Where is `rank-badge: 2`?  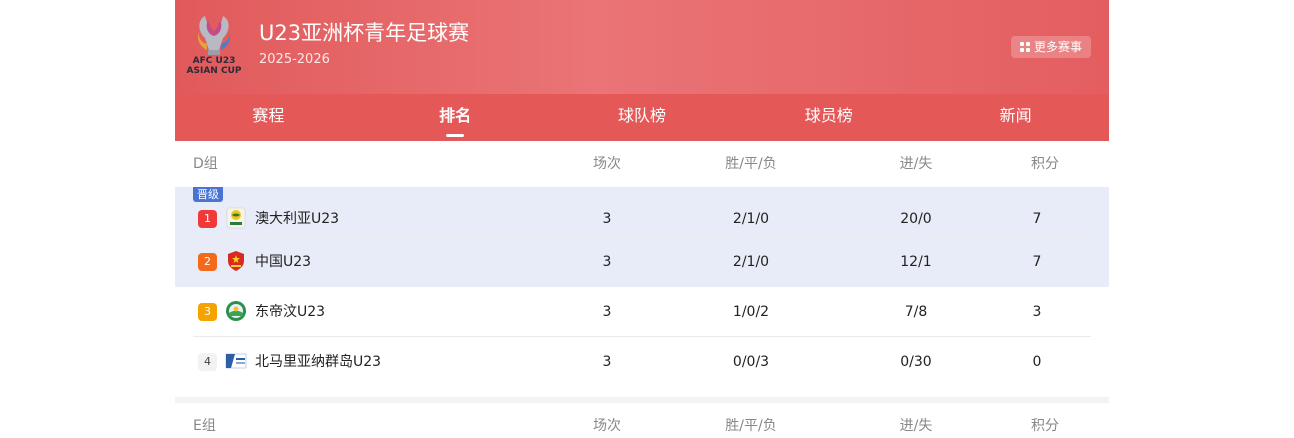 rank-badge: 2 is located at coordinates (207, 262).